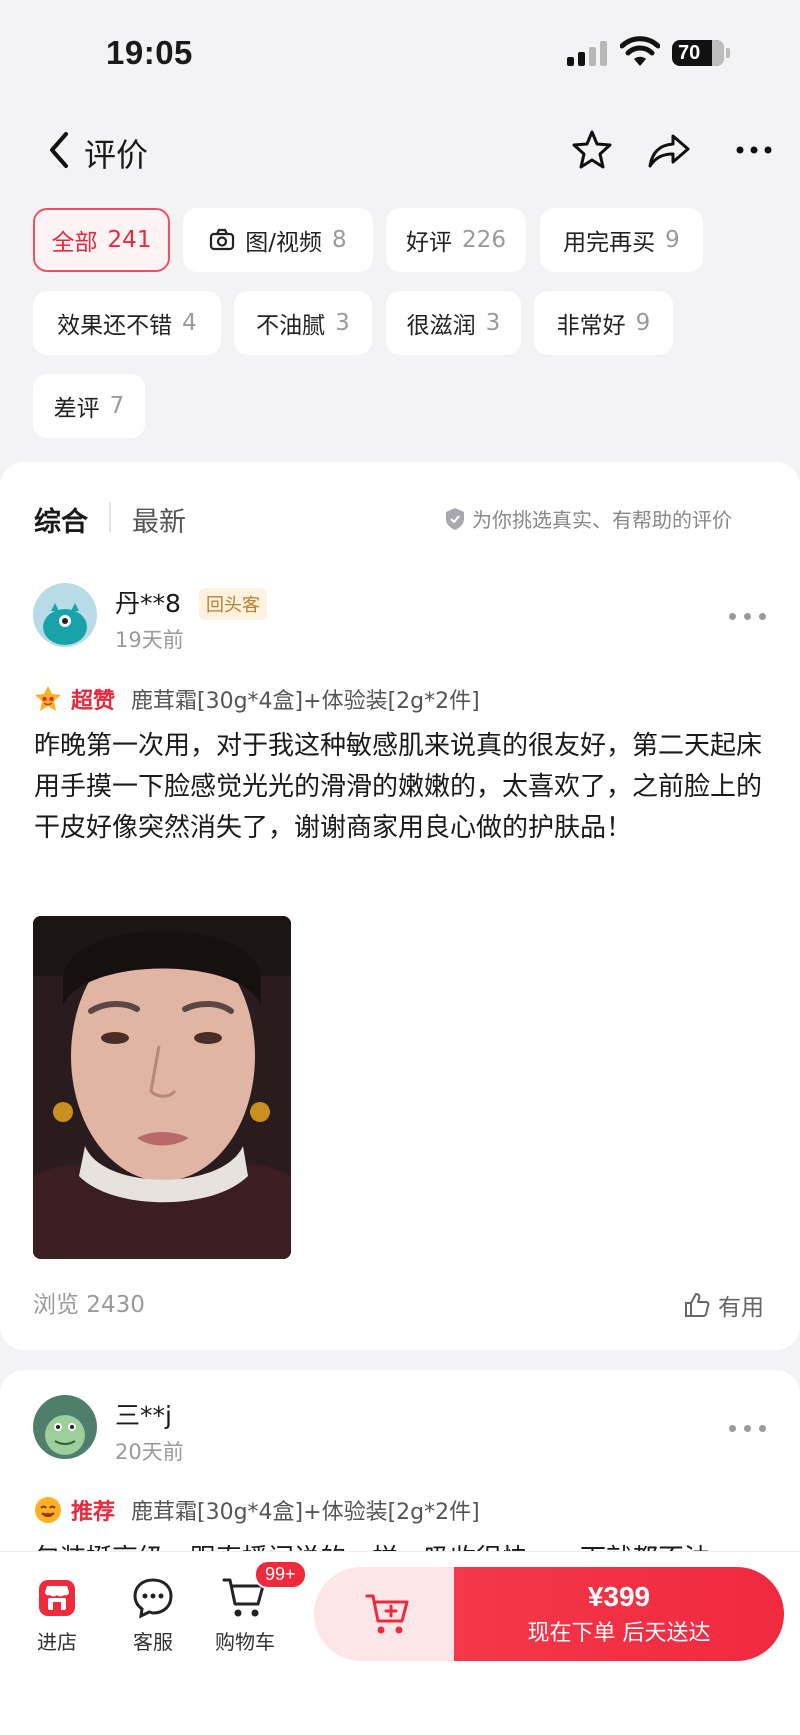 This screenshot has width=800, height=1735. Describe the element at coordinates (456, 240) in the screenshot. I see `filter-chip-positive: 好评 226` at that location.